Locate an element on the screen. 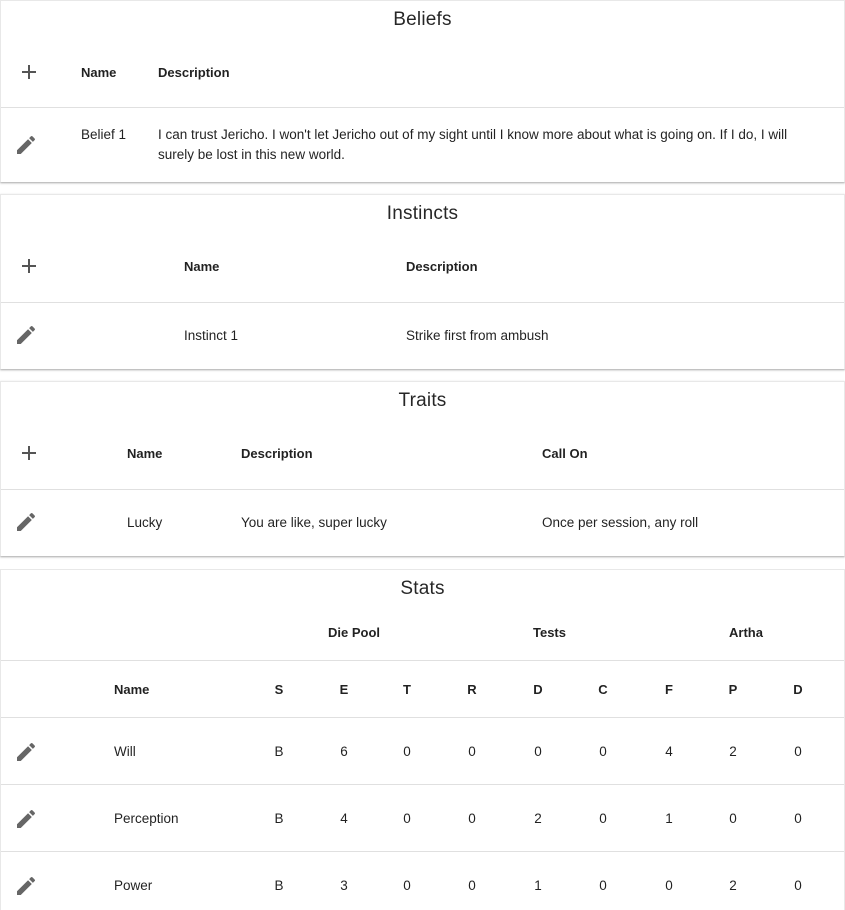  beliefs-header-name: Name is located at coordinates (99, 72).